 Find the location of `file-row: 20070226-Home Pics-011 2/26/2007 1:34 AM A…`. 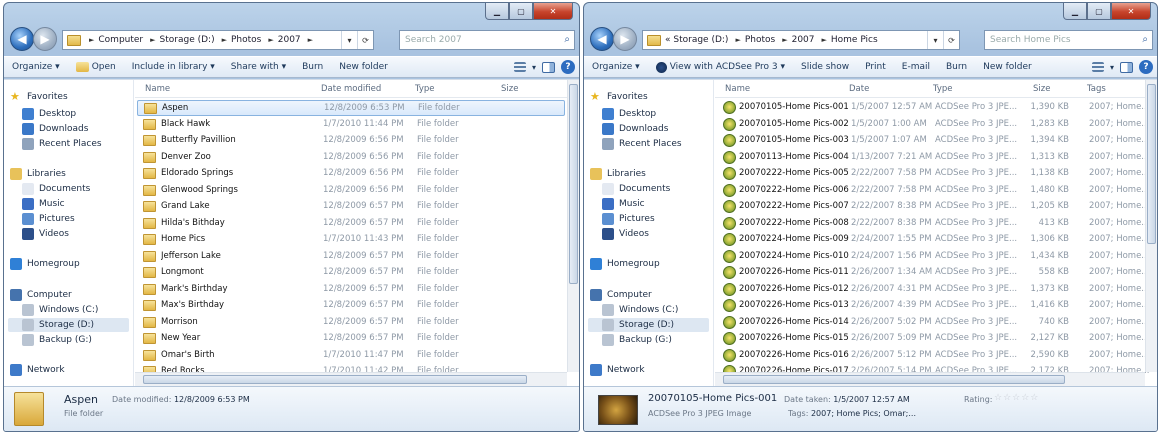

file-row: 20070226-Home Pics-011 2/26/2007 1:34 AM A… is located at coordinates (933, 273).